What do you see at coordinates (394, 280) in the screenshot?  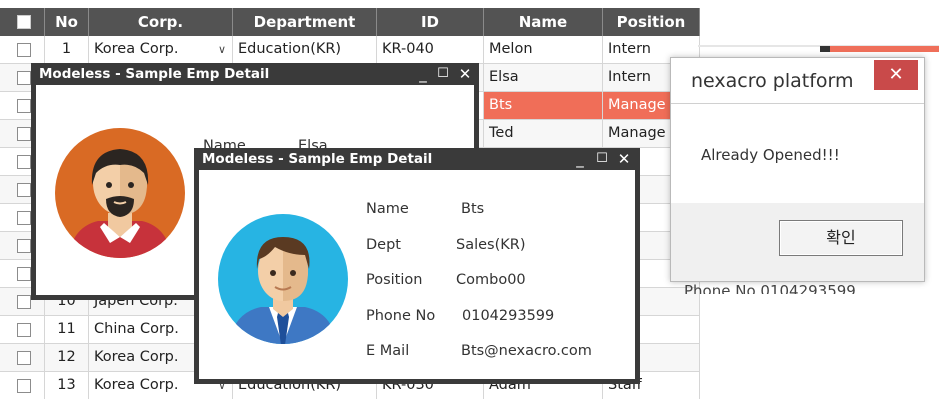 I see `field-label: Position` at bounding box center [394, 280].